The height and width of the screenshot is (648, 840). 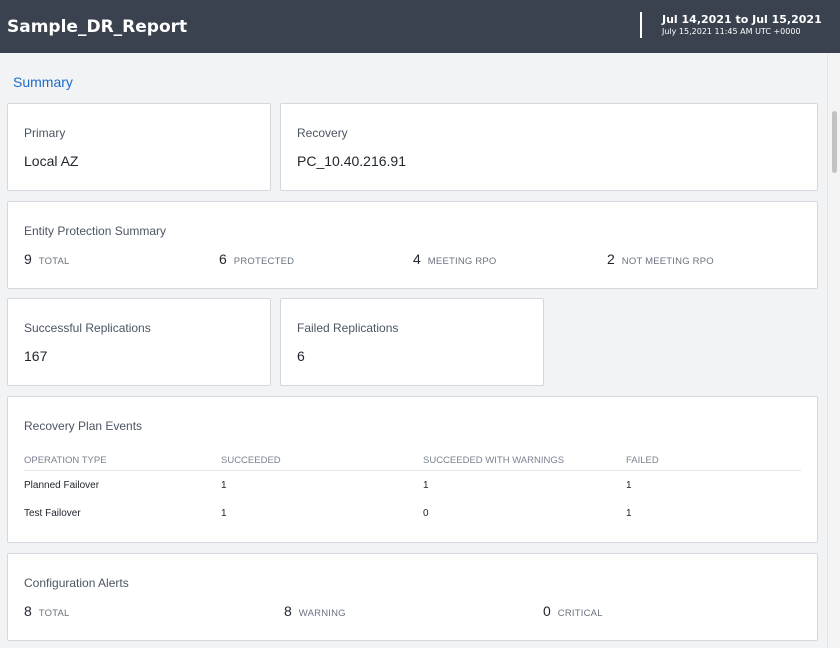 I want to click on successful-replications-card: Successful Replications 167, so click(x=139, y=342).